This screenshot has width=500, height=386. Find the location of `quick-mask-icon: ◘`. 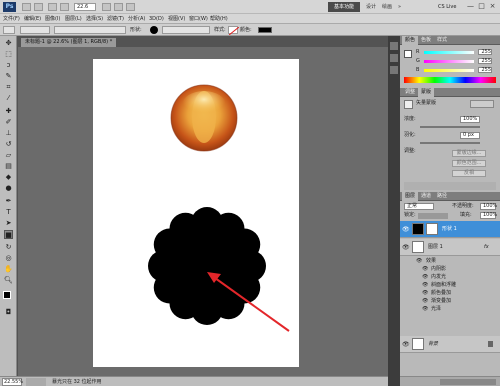

quick-mask-icon: ◘ is located at coordinates (8, 312).